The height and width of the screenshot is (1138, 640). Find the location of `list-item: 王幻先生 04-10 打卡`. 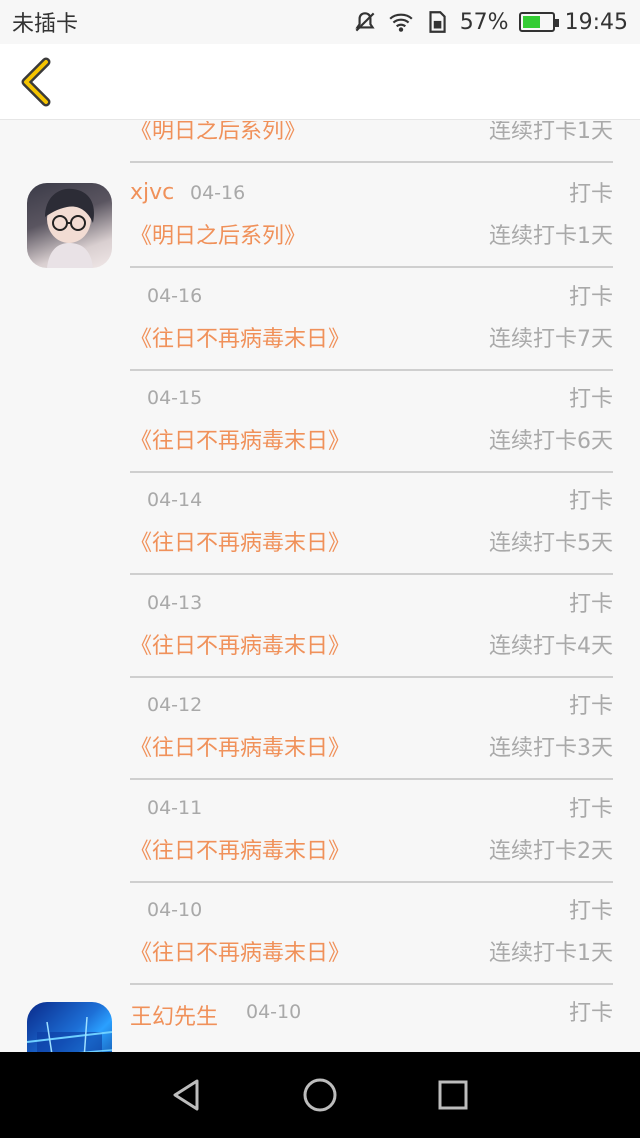

list-item: 王幻先生 04-10 打卡 is located at coordinates (371, 1018).